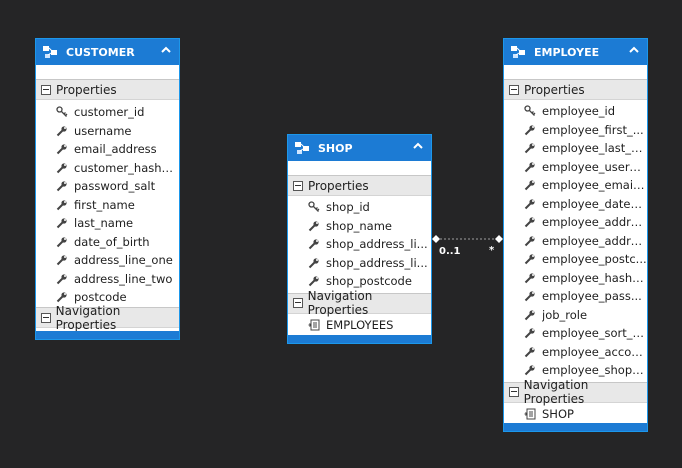  Describe the element at coordinates (359, 148) in the screenshot. I see `shop-header: SHOP` at that location.